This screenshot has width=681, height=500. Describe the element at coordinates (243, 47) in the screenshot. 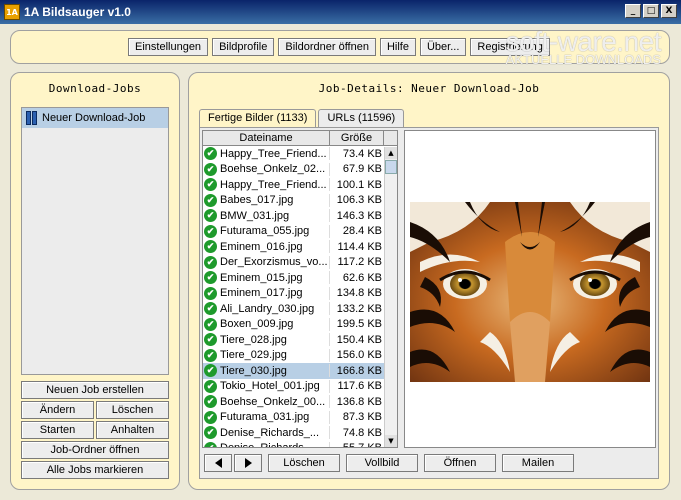

I see `image-profiles-button: Bildprofile` at that location.